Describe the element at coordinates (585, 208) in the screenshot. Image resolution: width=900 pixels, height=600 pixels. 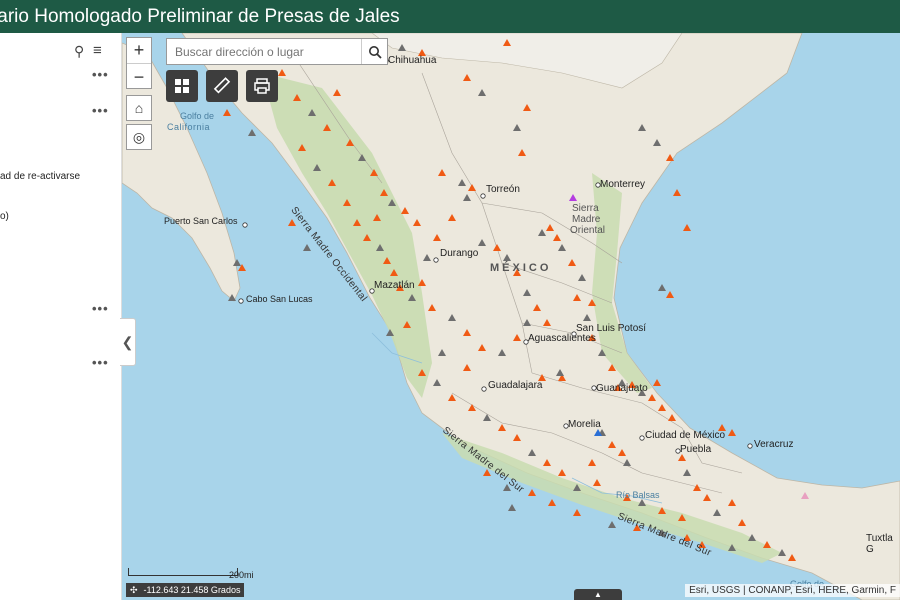
I see `mountain-label-sierra: Sierra` at that location.